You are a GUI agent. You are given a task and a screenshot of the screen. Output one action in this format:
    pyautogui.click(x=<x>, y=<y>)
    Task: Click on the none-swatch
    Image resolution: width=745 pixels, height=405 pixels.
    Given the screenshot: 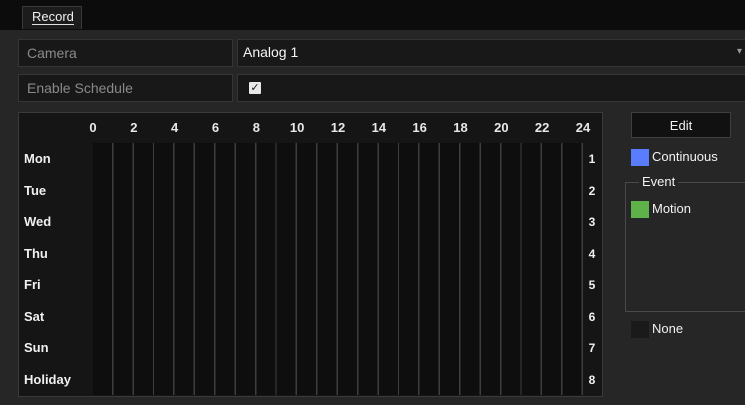 What is the action you would take?
    pyautogui.click(x=640, y=329)
    